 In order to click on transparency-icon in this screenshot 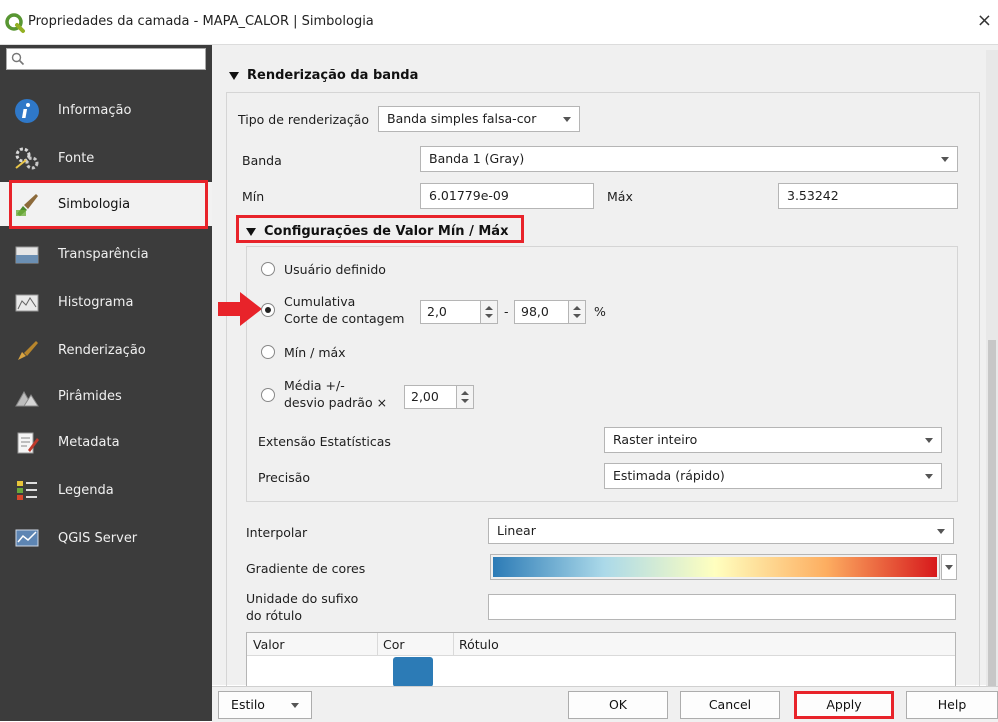, I will do `click(27, 255)`.